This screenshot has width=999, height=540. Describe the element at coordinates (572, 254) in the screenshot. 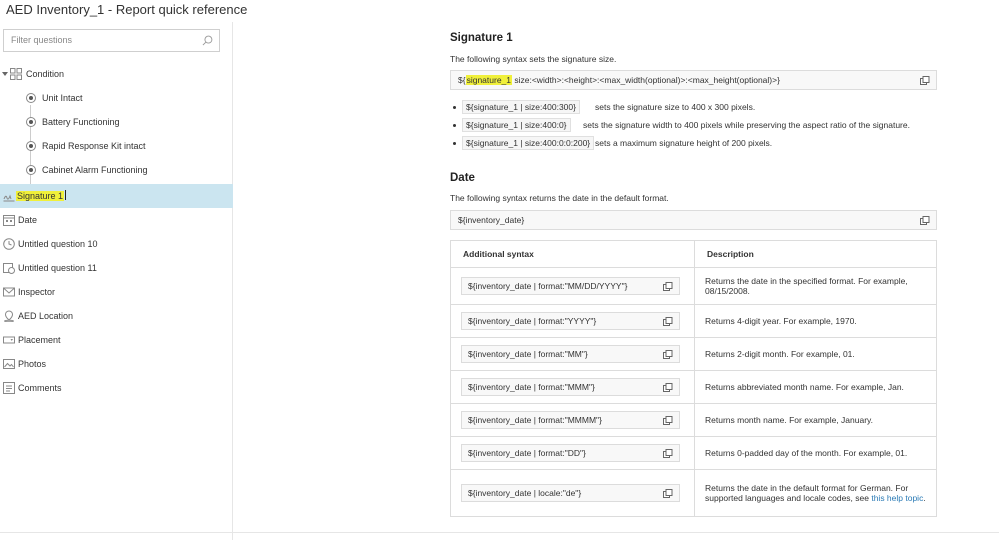

I see `column-header-syntax: Additional syntax` at that location.